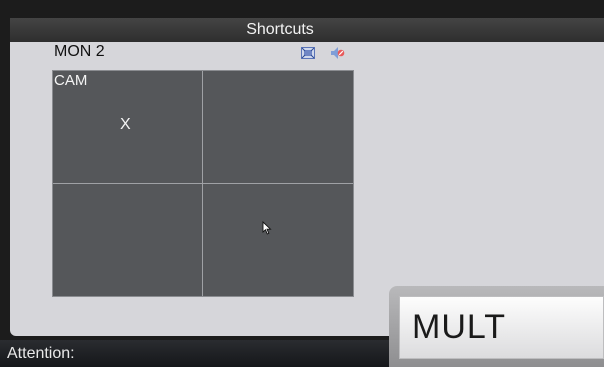 This screenshot has width=604, height=367. I want to click on no-signal-mark: X, so click(125, 124).